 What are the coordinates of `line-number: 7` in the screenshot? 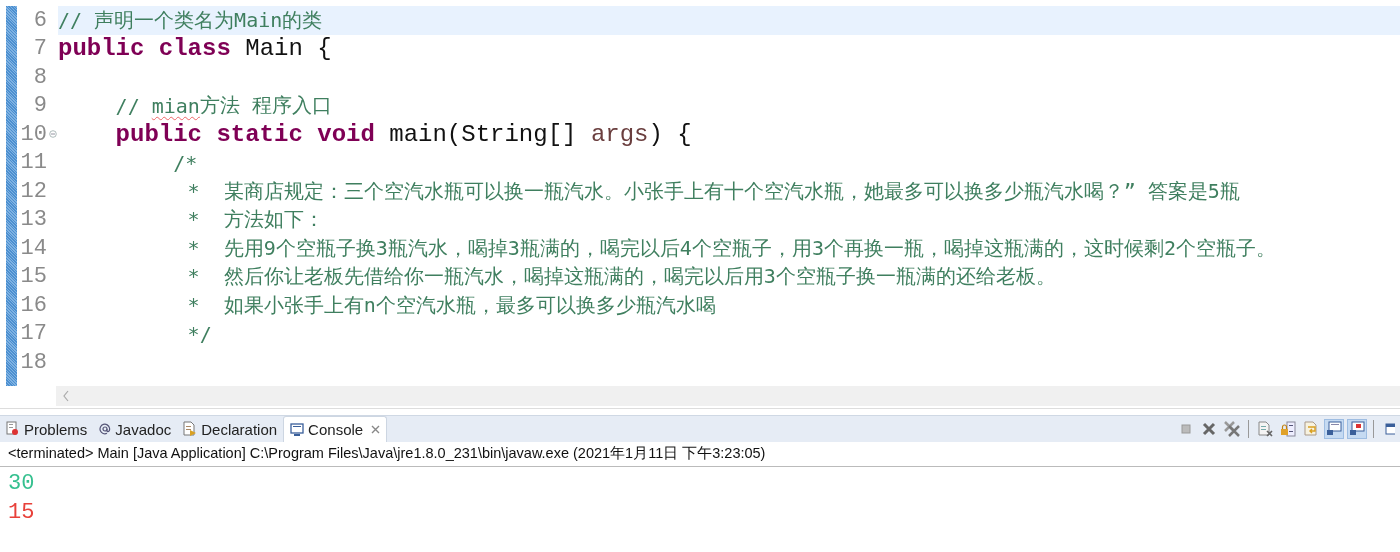 It's located at (39, 49).